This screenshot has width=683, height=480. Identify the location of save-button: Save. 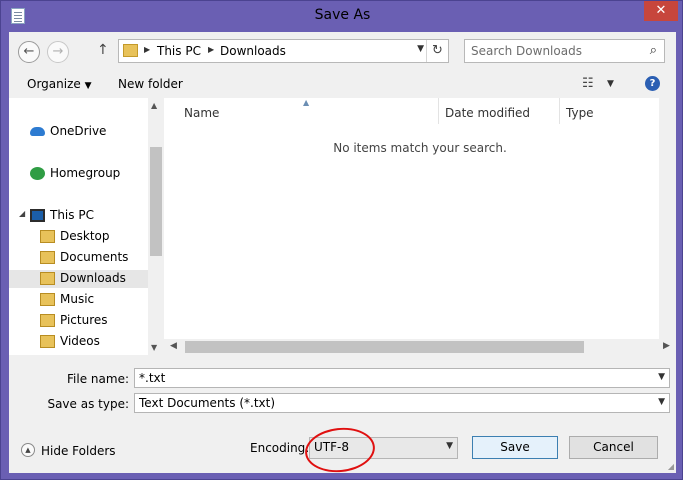
(515, 447).